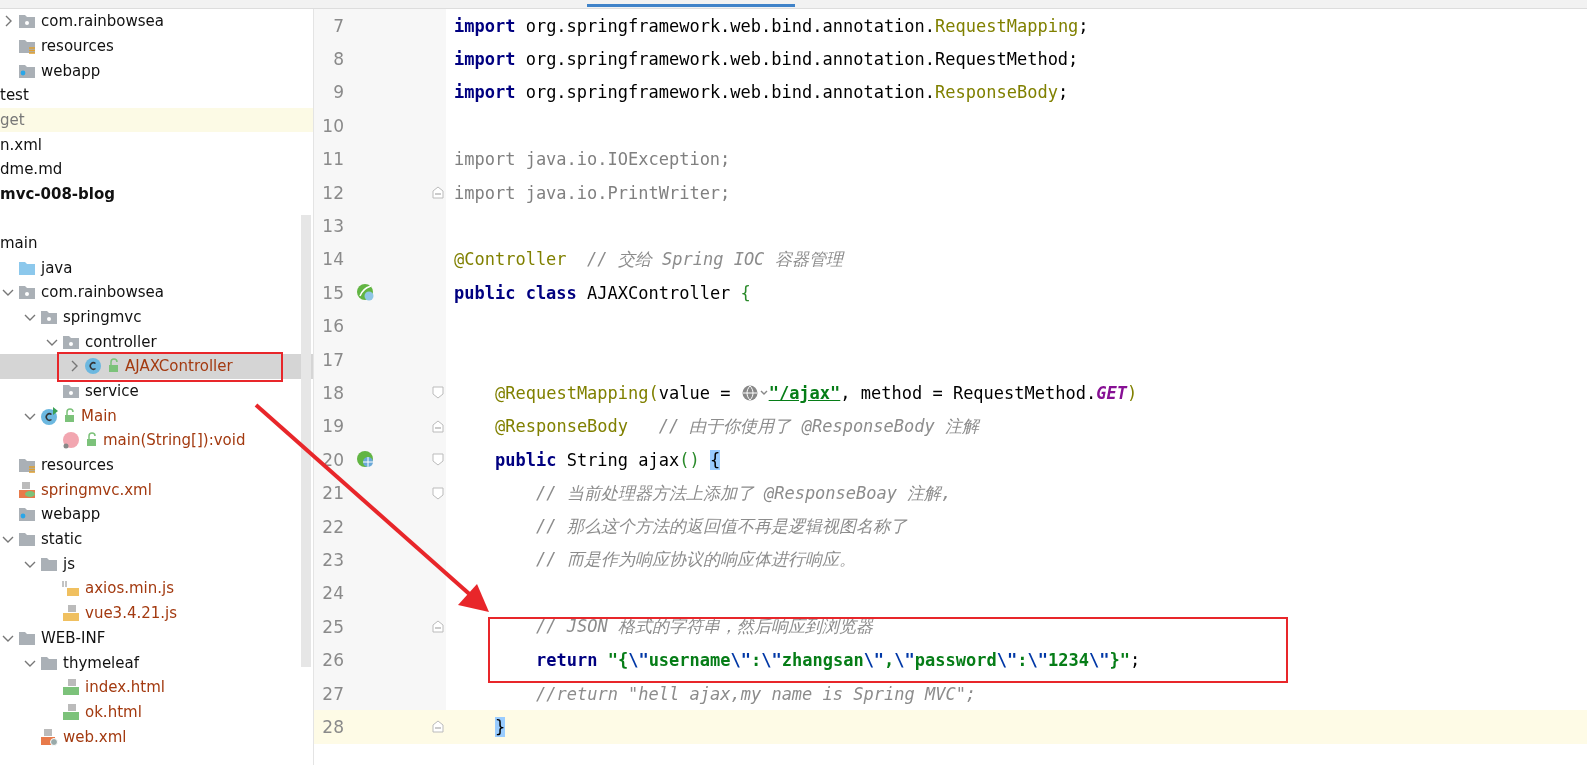 This screenshot has width=1587, height=765. Describe the element at coordinates (156, 415) in the screenshot. I see `tree-item: Main` at that location.